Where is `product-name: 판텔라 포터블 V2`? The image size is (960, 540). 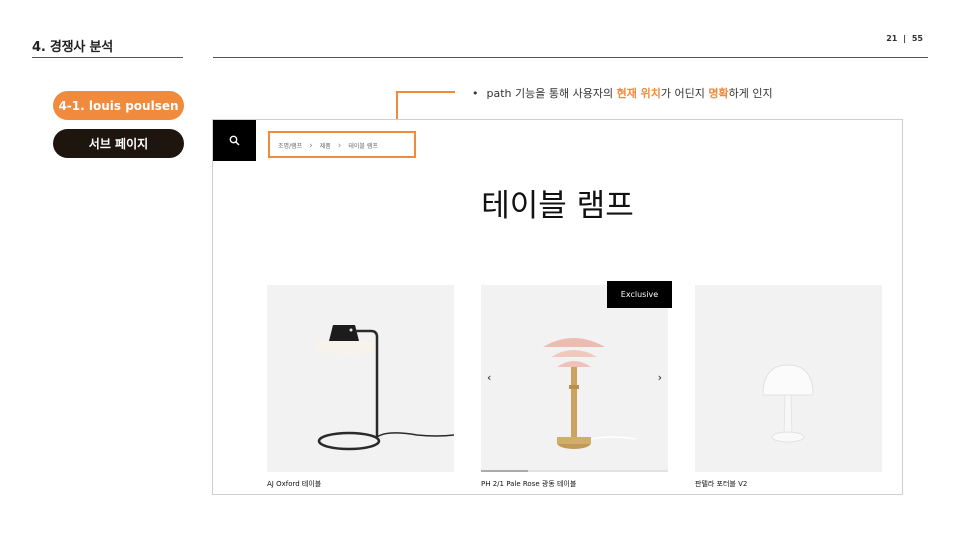 product-name: 판텔라 포터블 V2 is located at coordinates (788, 484).